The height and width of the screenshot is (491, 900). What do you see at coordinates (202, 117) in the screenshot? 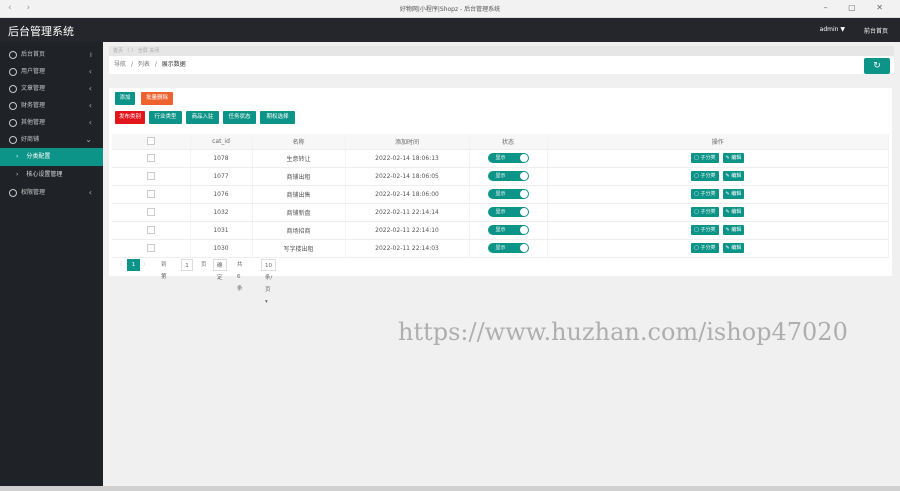
I see `filter-button: 商品入驻` at bounding box center [202, 117].